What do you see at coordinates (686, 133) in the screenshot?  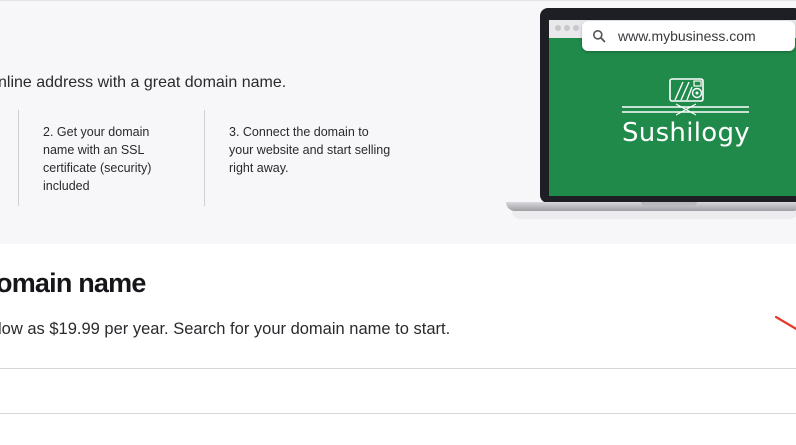 I see `logo-wordmark: Sushilogy` at bounding box center [686, 133].